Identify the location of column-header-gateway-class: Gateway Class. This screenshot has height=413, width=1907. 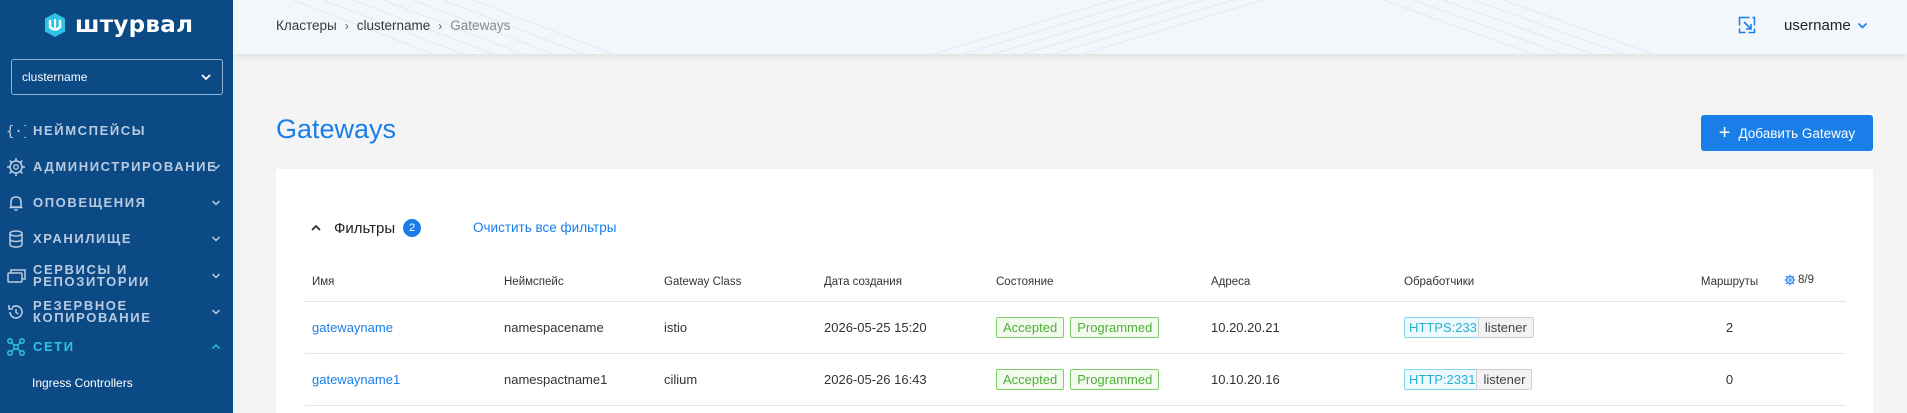
(737, 282).